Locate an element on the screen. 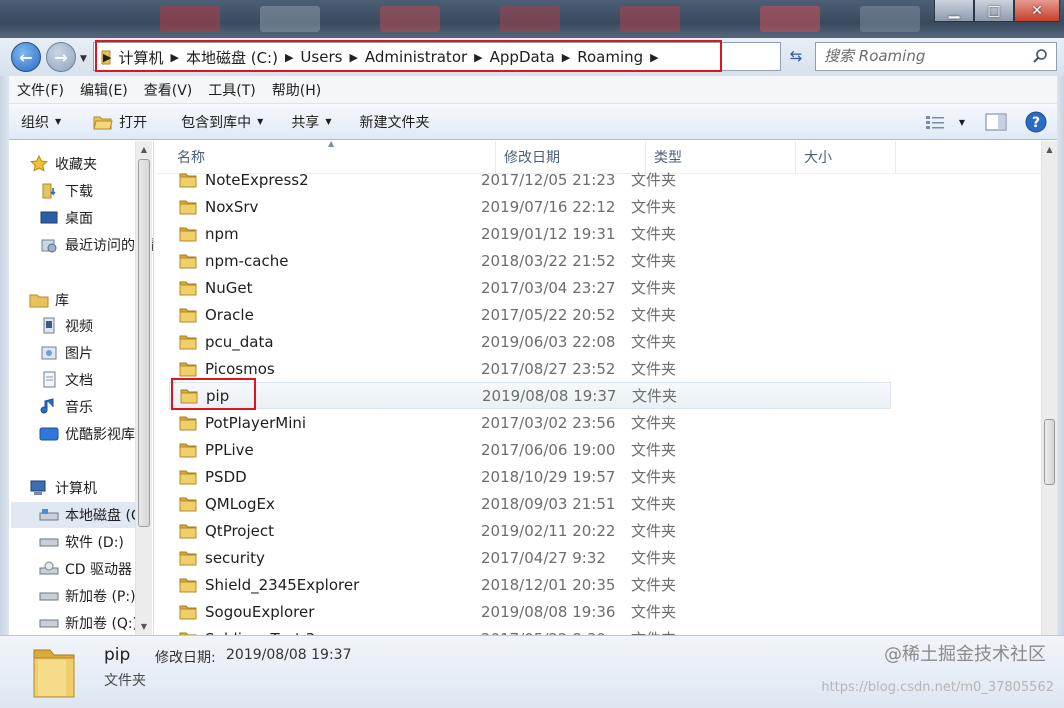  menu-file: 文件(F) is located at coordinates (40, 90).